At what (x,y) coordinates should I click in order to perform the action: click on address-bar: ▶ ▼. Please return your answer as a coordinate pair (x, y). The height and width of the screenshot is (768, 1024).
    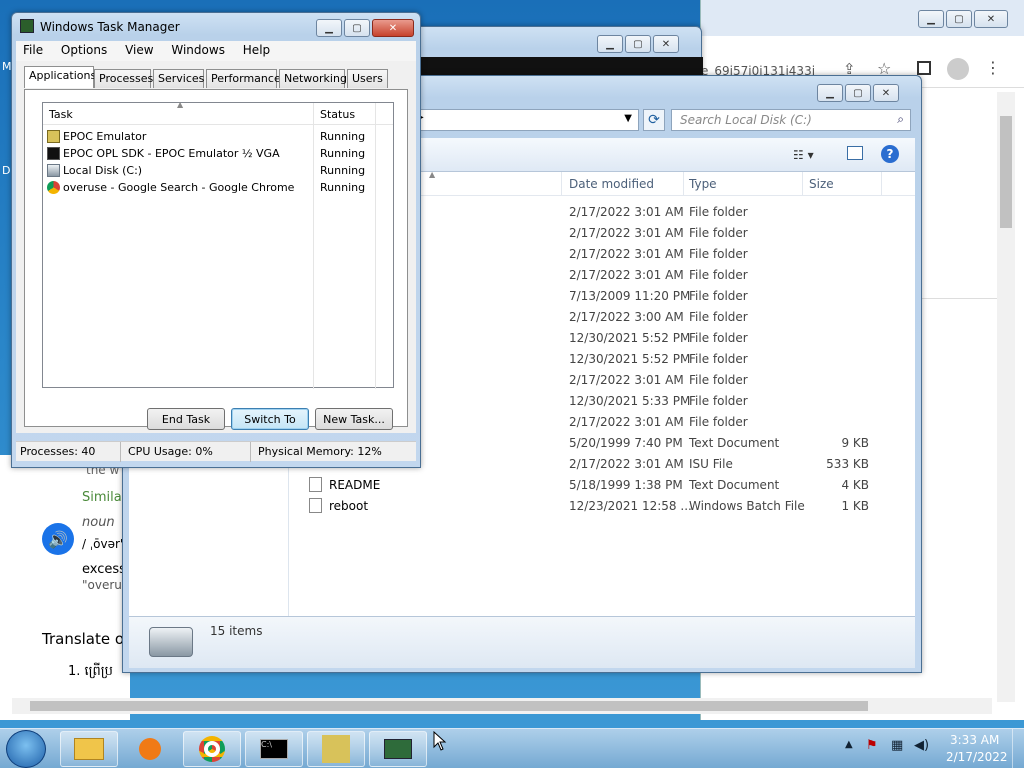
    Looking at the image, I should click on (526, 120).